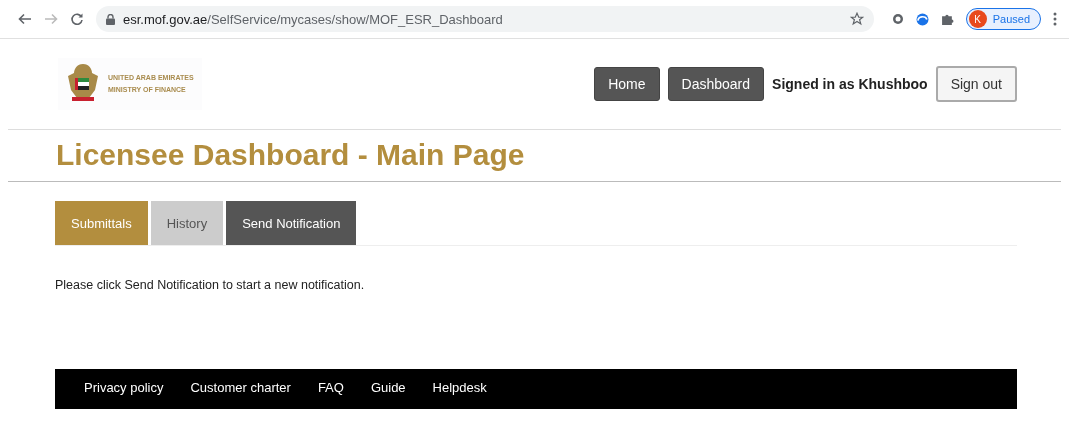 Image resolution: width=1069 pixels, height=423 pixels. Describe the element at coordinates (1055, 19) in the screenshot. I see `menu-icon` at that location.